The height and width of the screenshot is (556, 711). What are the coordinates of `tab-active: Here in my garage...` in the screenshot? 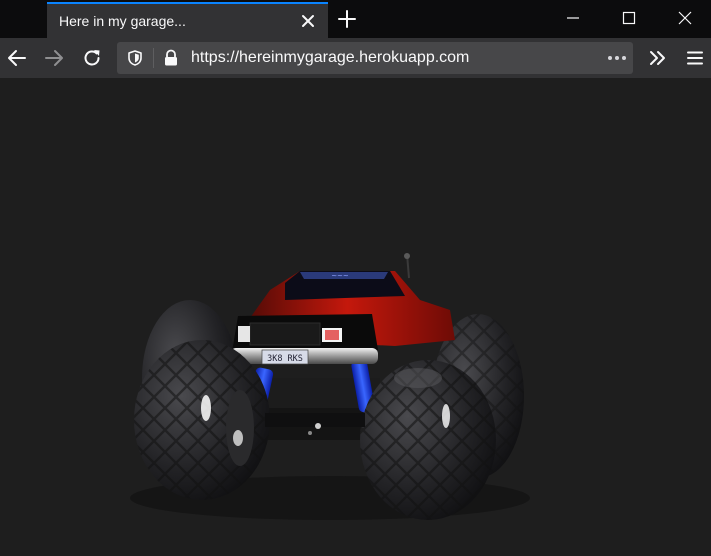 It's located at (187, 20).